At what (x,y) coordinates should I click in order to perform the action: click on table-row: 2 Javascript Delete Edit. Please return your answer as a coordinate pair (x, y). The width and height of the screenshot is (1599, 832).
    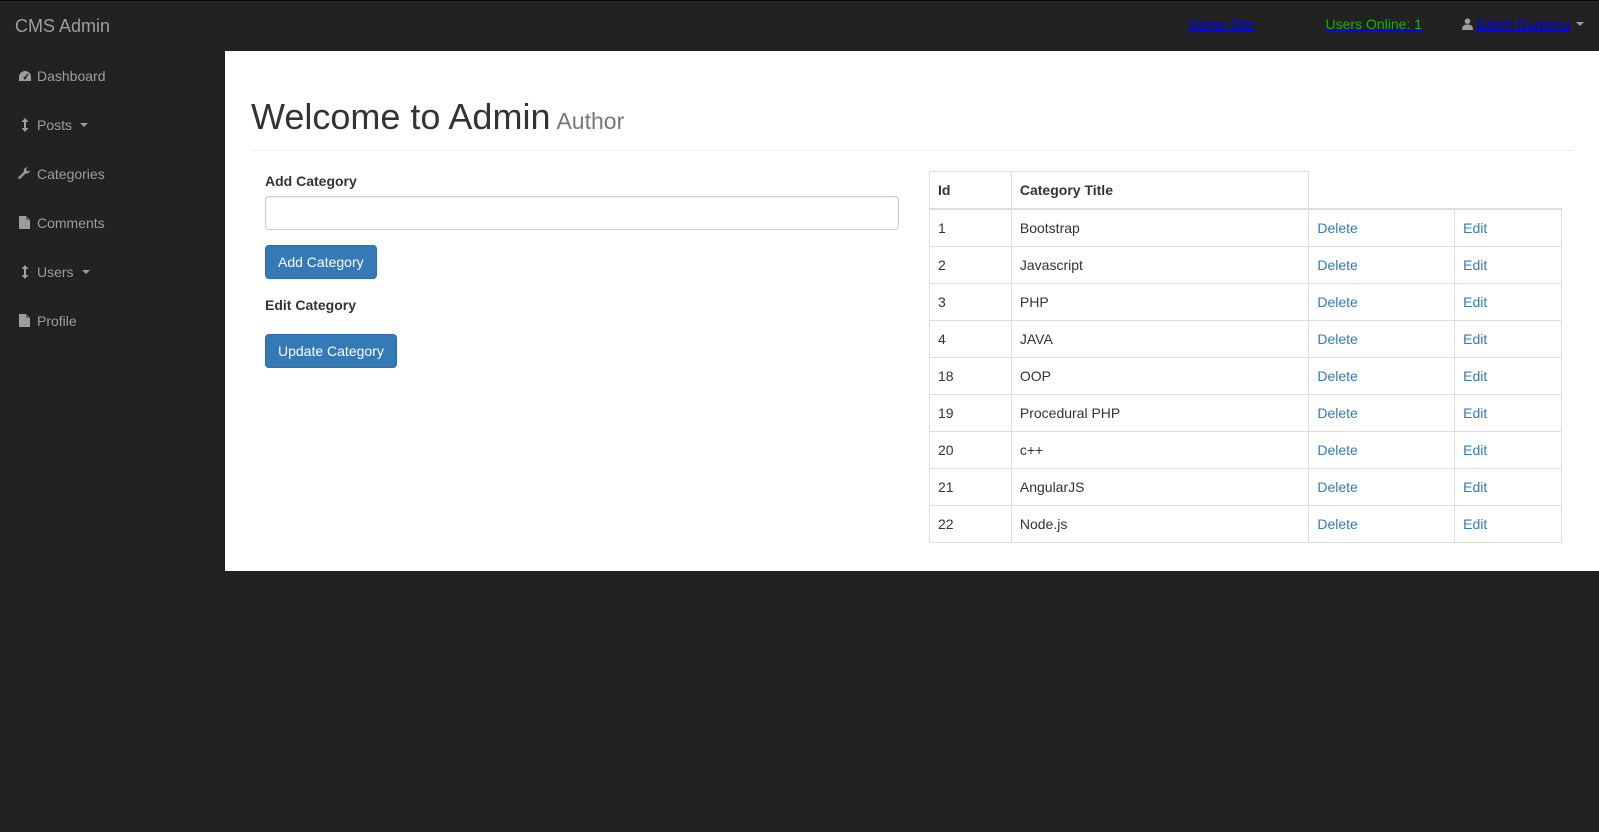
    Looking at the image, I should click on (1245, 265).